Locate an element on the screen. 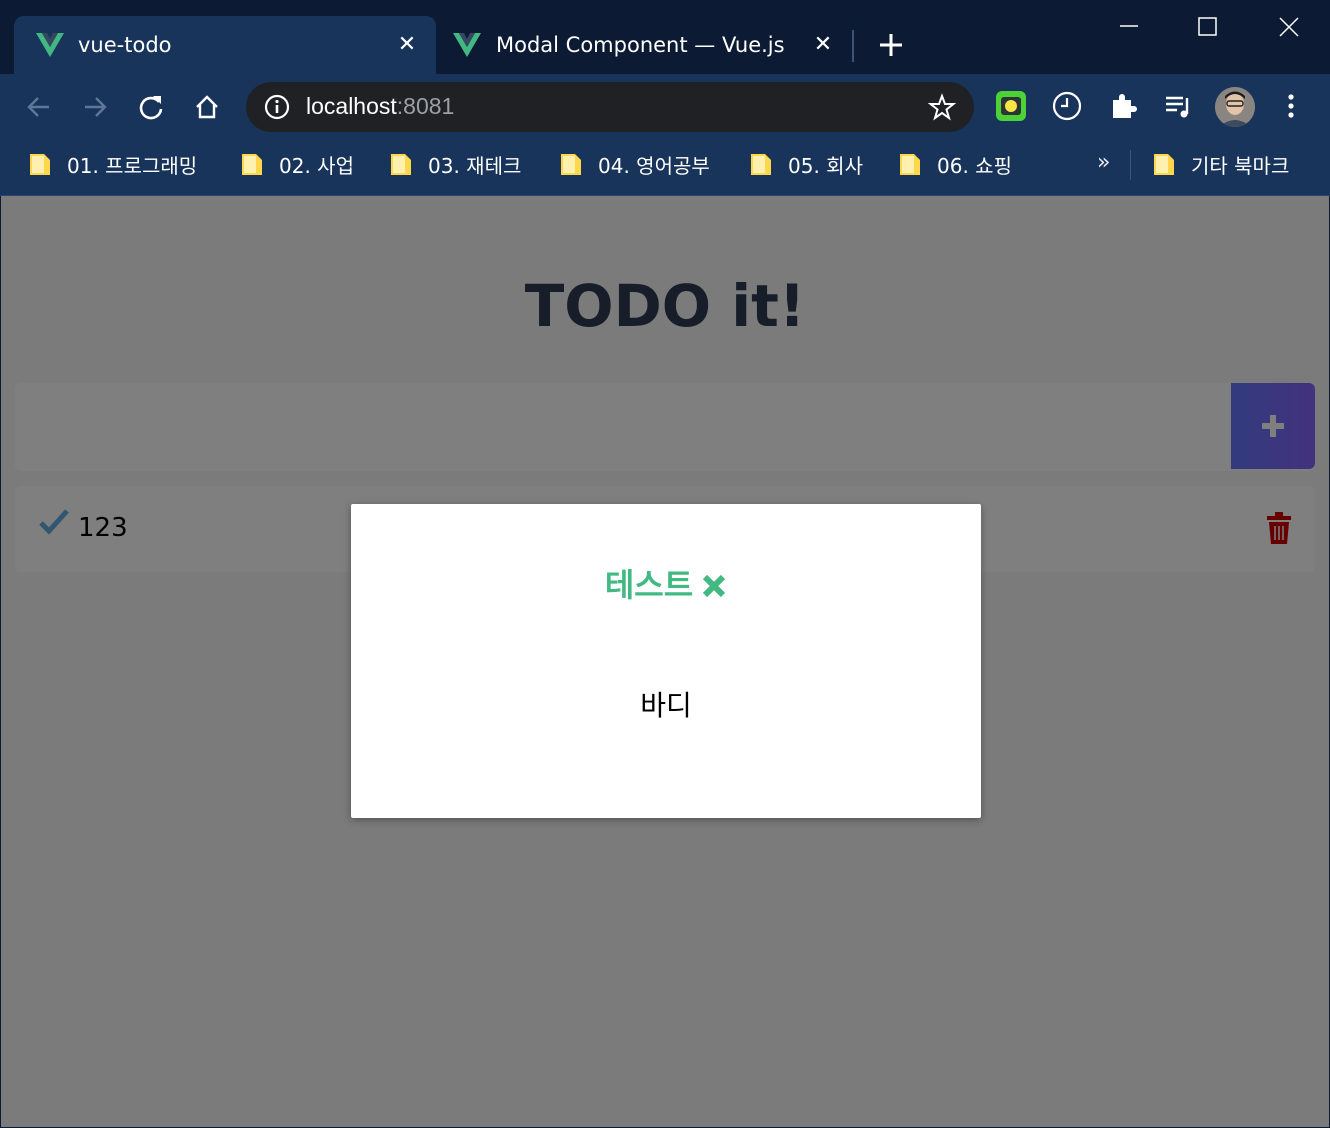  modal-header: 테스트 is located at coordinates (666, 583).